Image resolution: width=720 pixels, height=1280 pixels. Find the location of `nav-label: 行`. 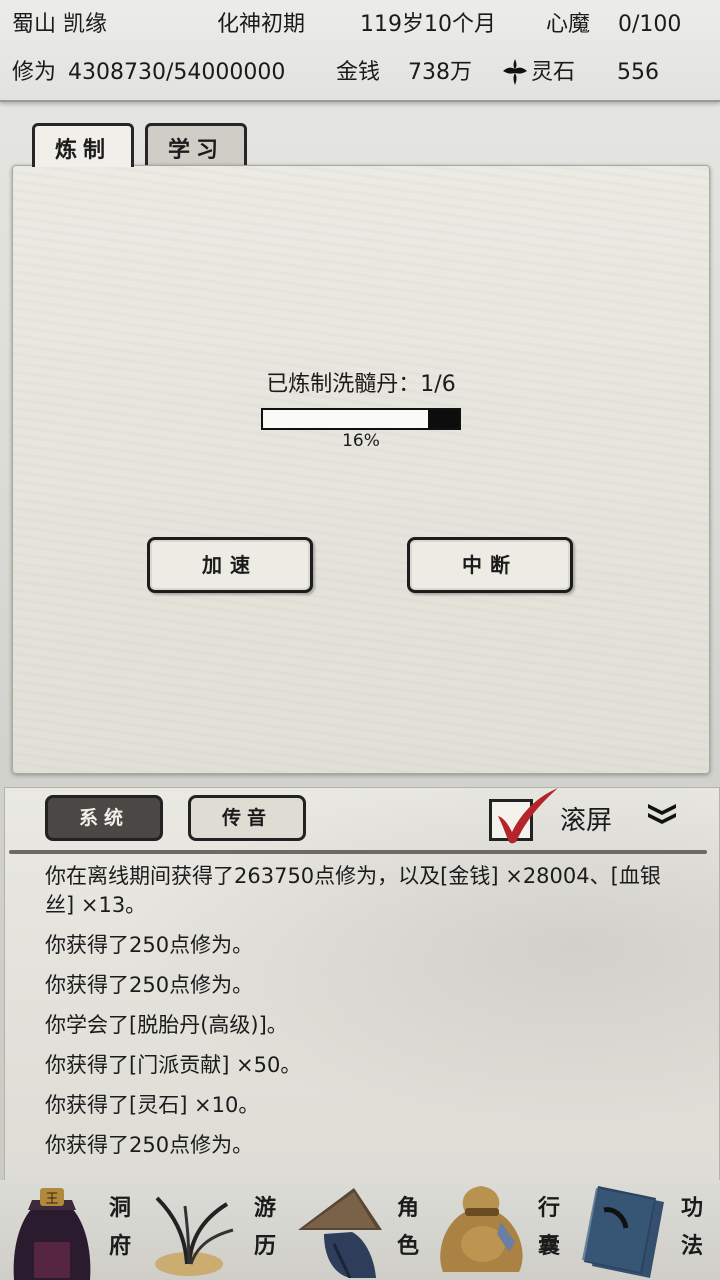

nav-label: 行 is located at coordinates (548, 1208).